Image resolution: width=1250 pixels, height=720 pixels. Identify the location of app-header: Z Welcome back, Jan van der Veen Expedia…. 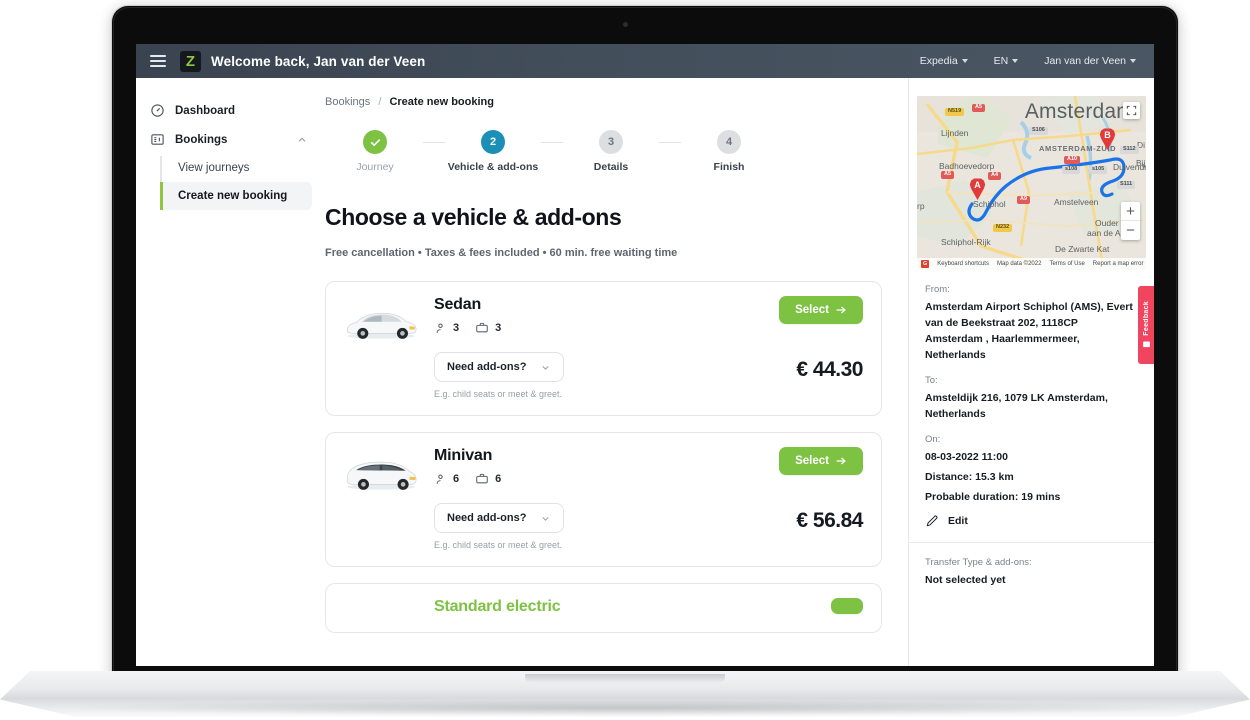
(645, 61).